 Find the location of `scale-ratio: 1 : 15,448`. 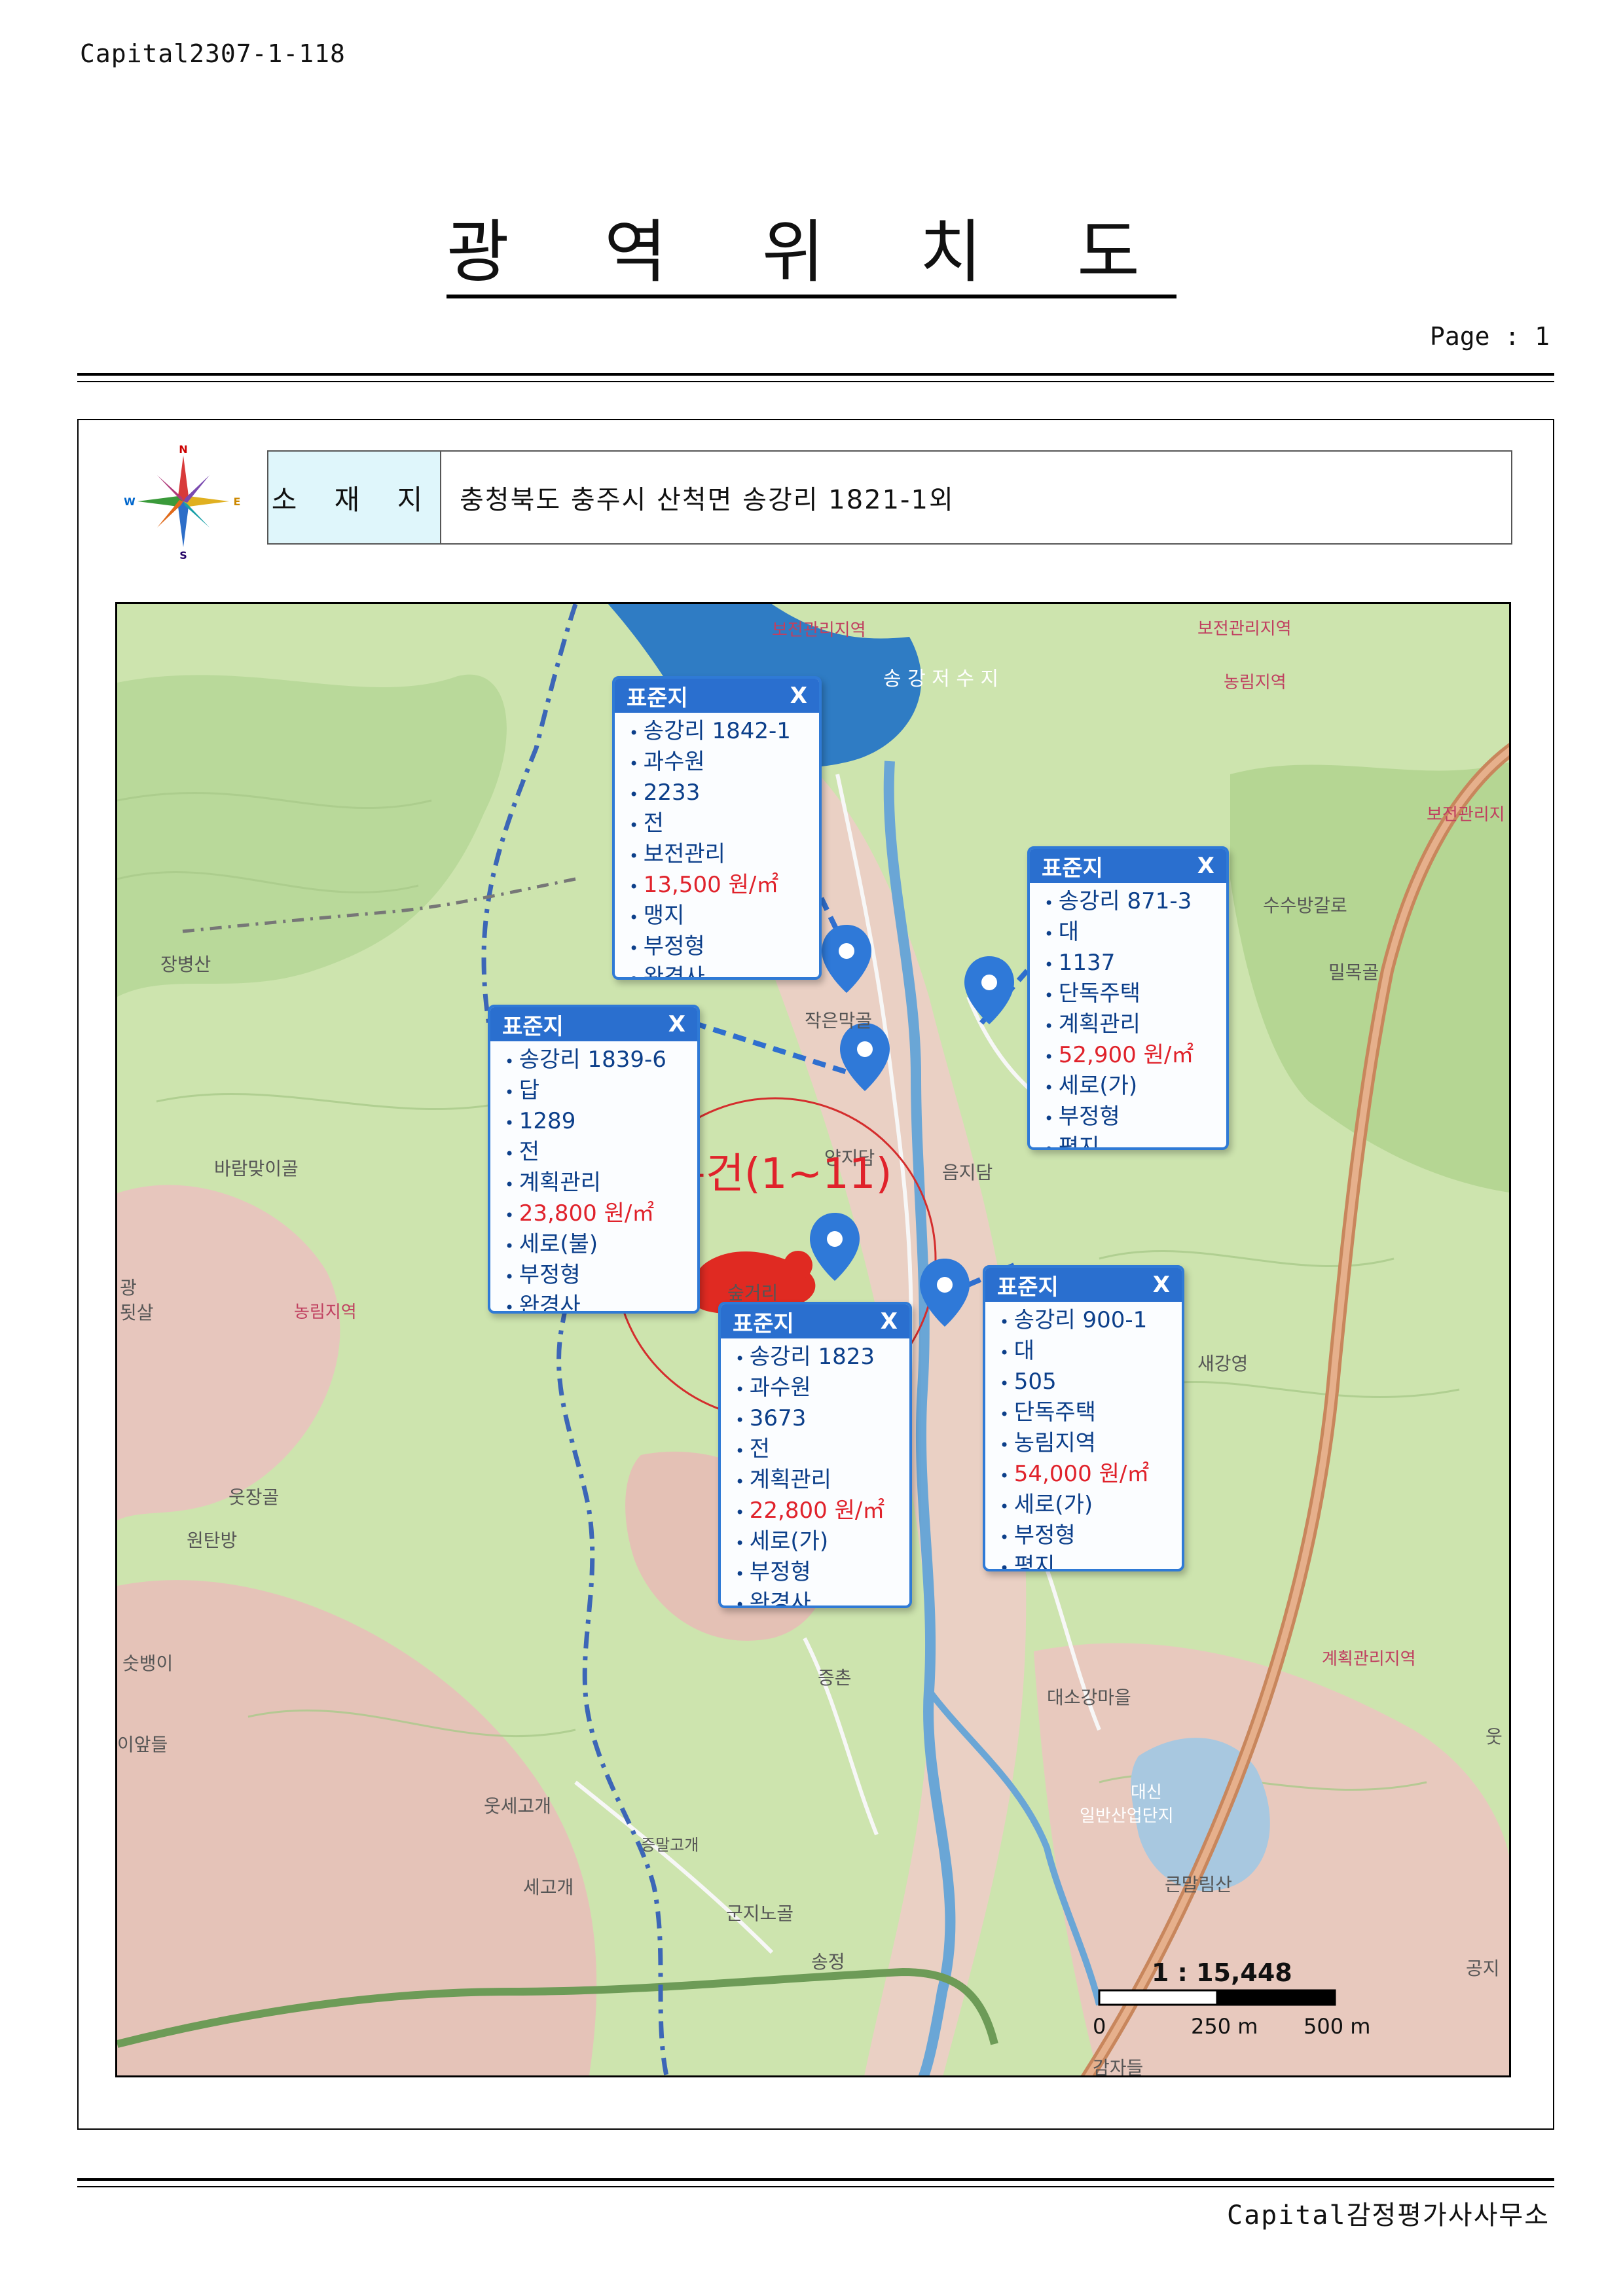

scale-ratio: 1 : 15,448 is located at coordinates (1222, 1972).